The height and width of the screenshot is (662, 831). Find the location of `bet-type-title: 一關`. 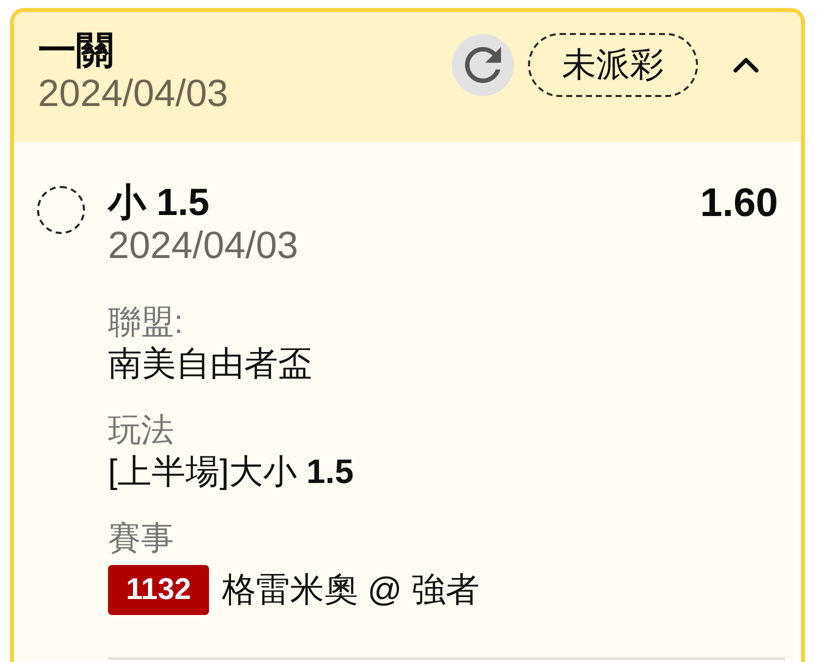

bet-type-title: 一關 is located at coordinates (76, 51).